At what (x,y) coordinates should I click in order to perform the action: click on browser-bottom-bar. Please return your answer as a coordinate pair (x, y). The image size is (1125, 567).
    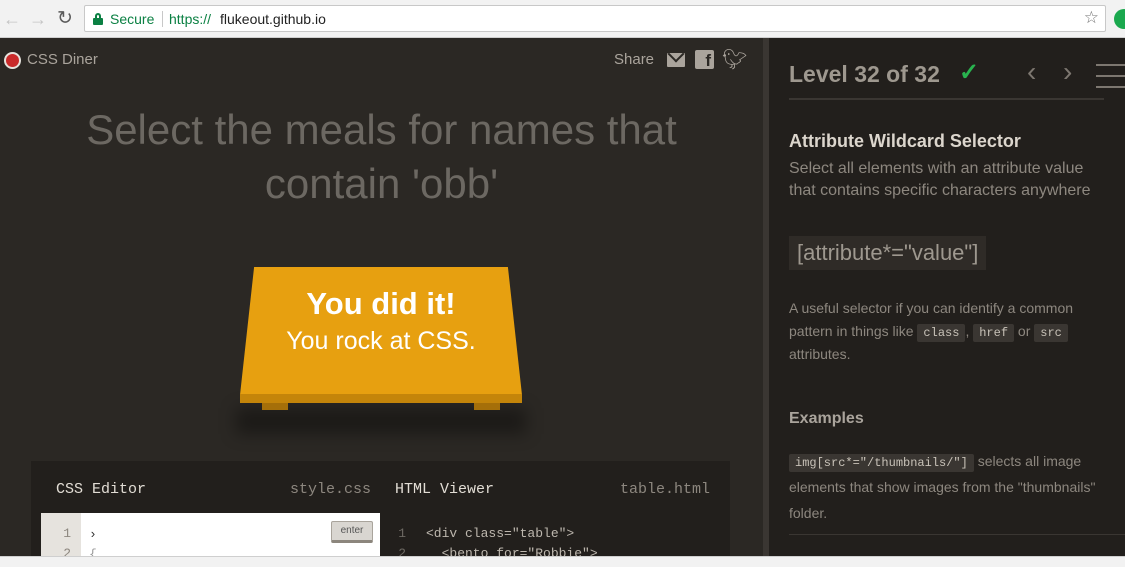
    Looking at the image, I should click on (562, 561).